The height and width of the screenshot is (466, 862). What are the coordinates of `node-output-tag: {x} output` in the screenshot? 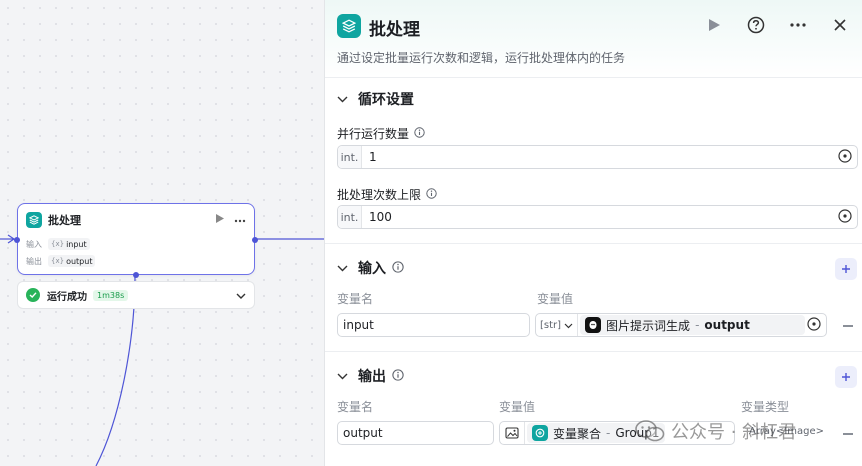 It's located at (72, 261).